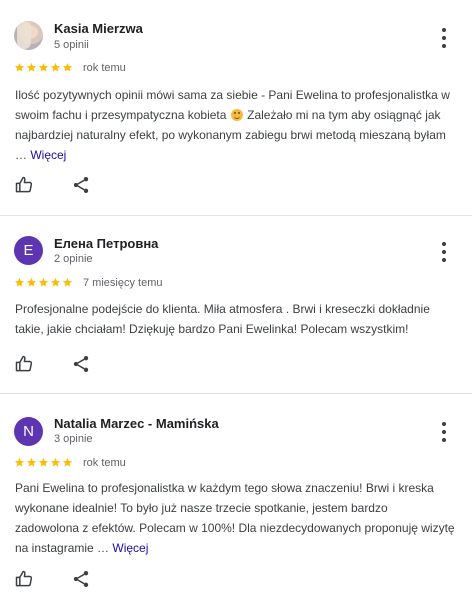 The image size is (472, 610). What do you see at coordinates (73, 439) in the screenshot?
I see `reviewer-review-count: 3 opinie` at bounding box center [73, 439].